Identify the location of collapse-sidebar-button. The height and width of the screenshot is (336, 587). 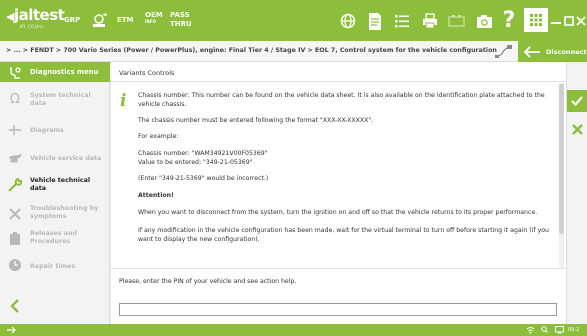
(15, 305).